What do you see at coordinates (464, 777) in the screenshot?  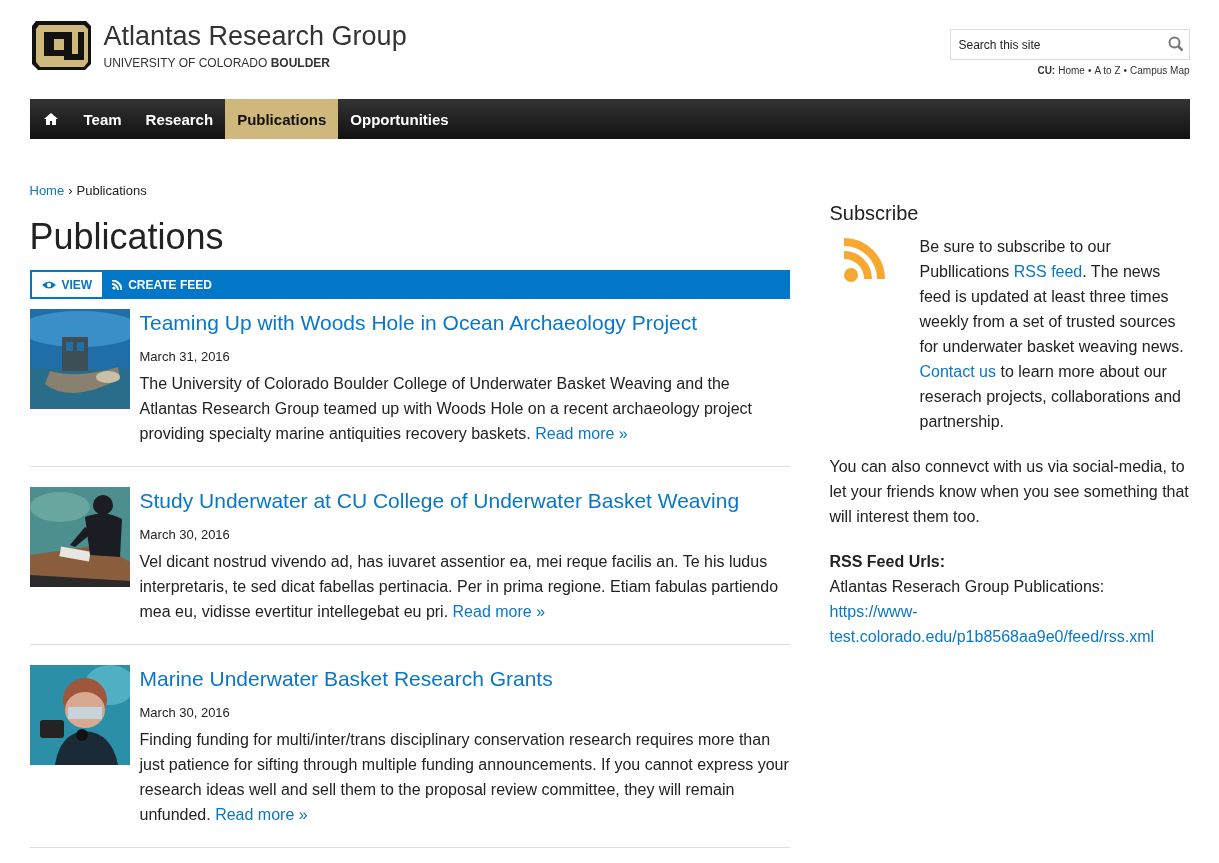 I see `article-summary: Finding funding for multi/inter/trans disciplinary conservation research requires more than just patience for sifting through multiple funding announcements. If you cannot express your research ideas well and sell them to the proposal review committee, they will remain unfunded. Read more »` at bounding box center [464, 777].